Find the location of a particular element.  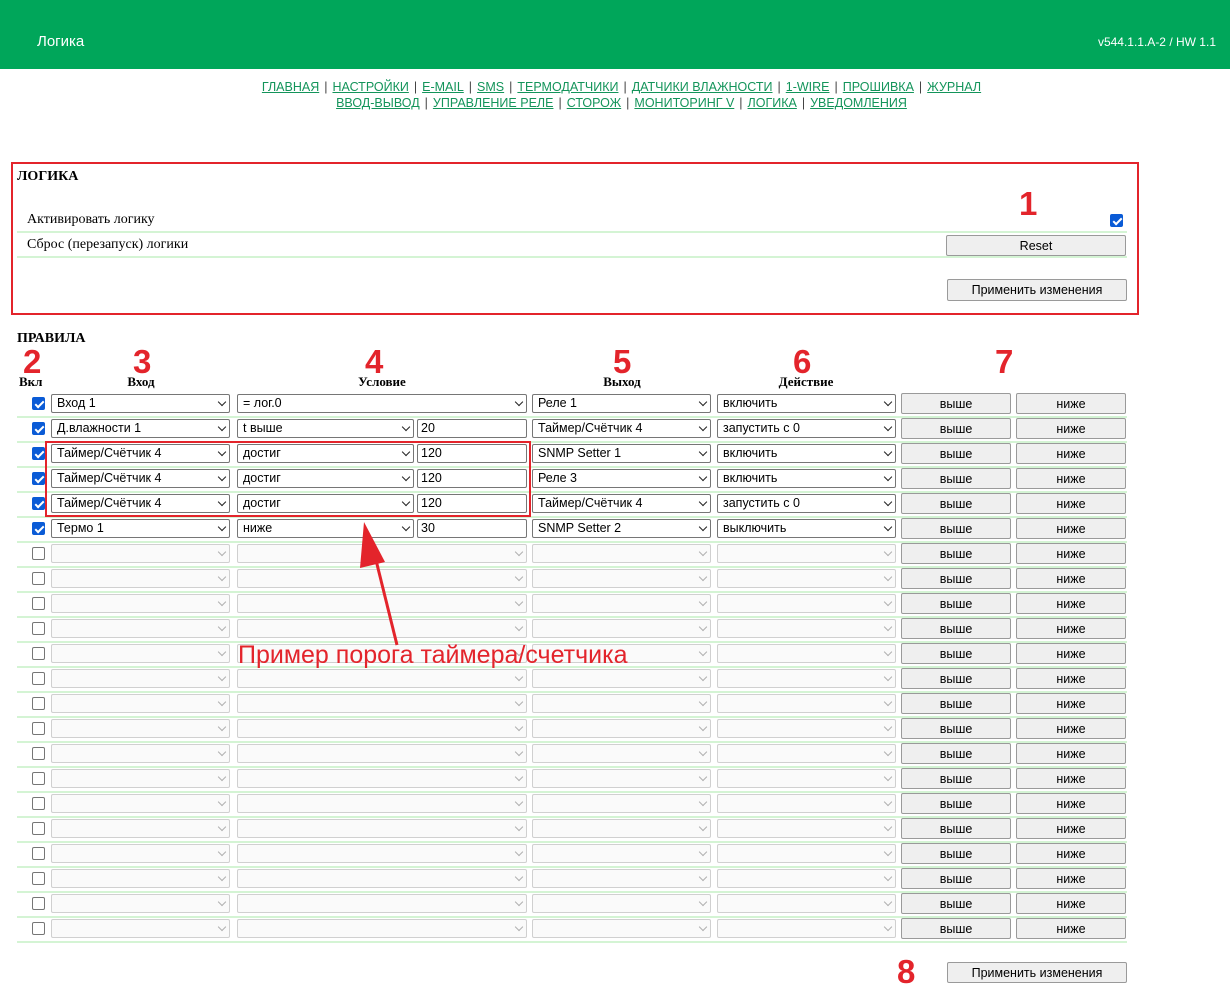

nav-link-row1-8: ЖУРНАЛ is located at coordinates (954, 87).